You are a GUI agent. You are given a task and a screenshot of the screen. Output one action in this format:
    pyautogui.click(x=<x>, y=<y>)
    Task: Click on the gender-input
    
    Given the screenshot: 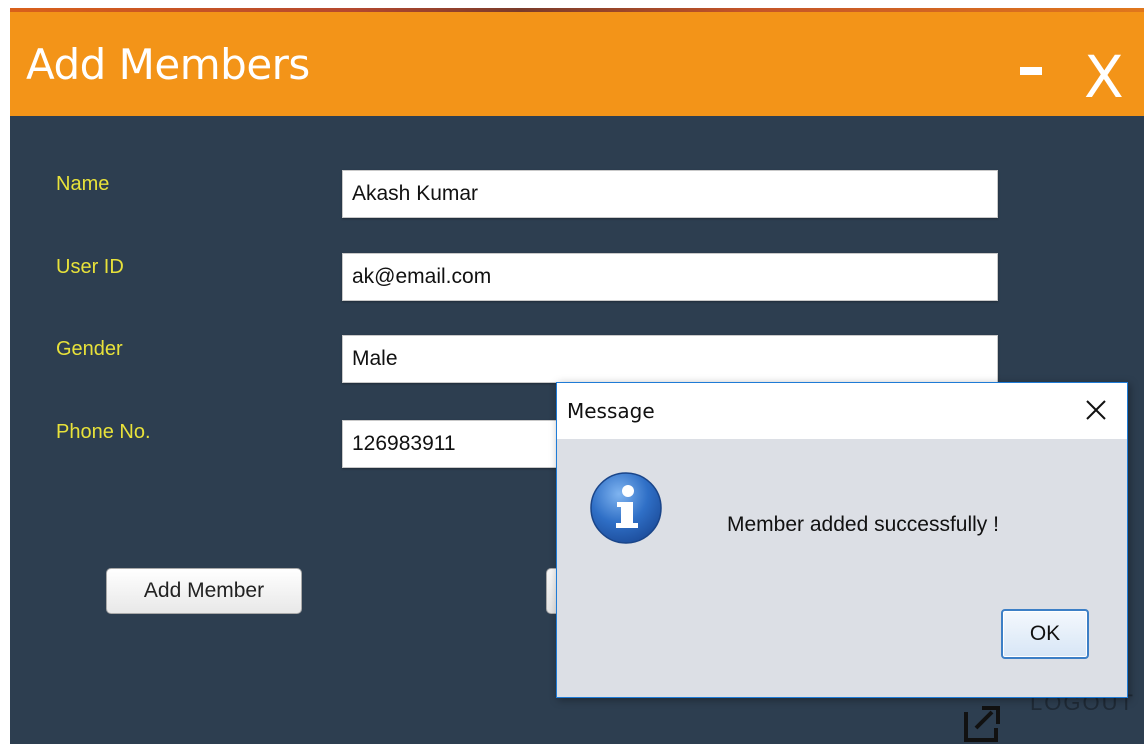 What is the action you would take?
    pyautogui.click(x=670, y=359)
    